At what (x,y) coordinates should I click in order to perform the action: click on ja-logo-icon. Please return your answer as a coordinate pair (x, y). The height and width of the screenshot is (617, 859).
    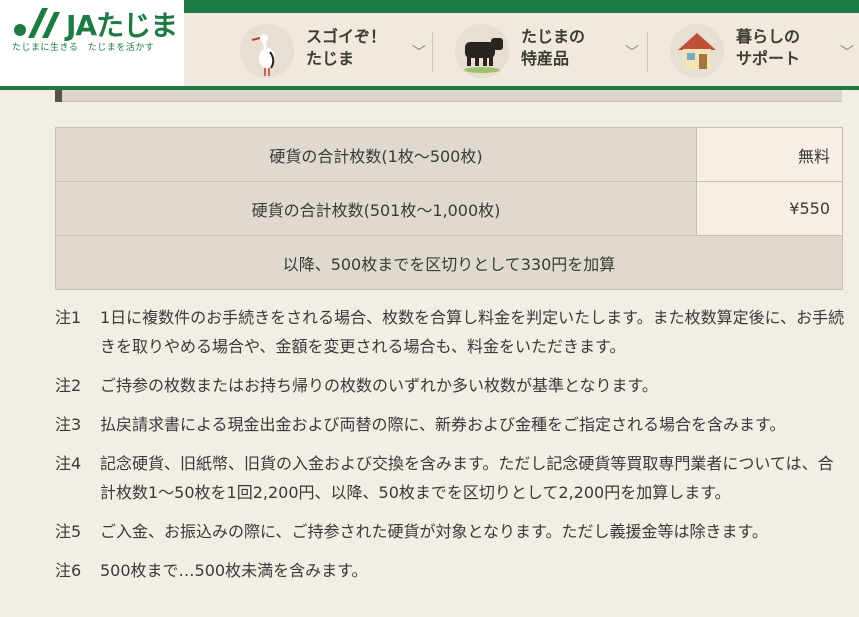
    Looking at the image, I should click on (37, 23).